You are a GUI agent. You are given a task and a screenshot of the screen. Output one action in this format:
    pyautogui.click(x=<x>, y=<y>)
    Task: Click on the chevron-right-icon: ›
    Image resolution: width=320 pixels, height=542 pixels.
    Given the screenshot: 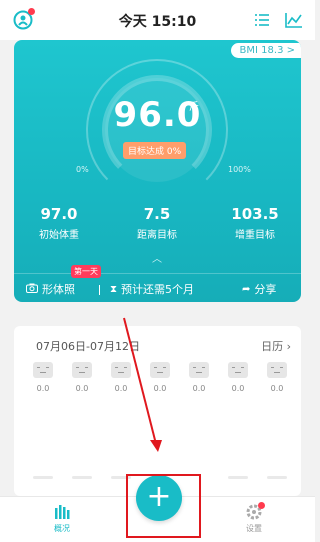 What is the action you would take?
    pyautogui.click(x=288, y=346)
    